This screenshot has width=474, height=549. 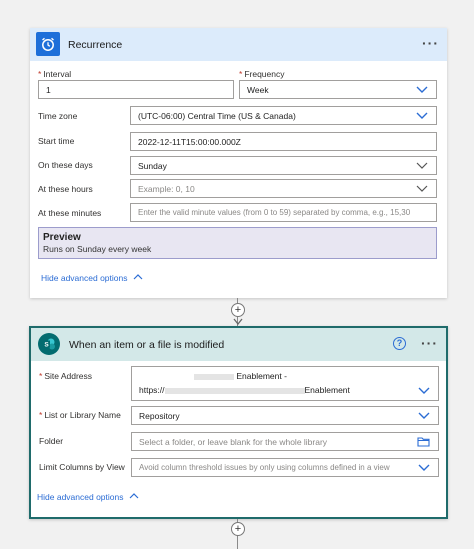 I want to click on preview-box: Preview Runs on Sunday every week, so click(x=237, y=243).